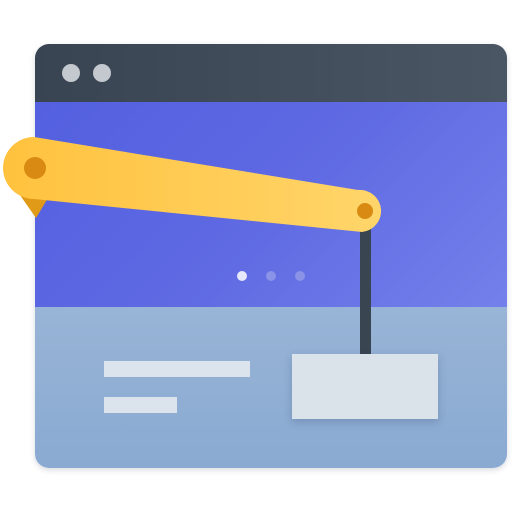 This screenshot has width=512, height=512. What do you see at coordinates (271, 73) in the screenshot?
I see `window-titlebar` at bounding box center [271, 73].